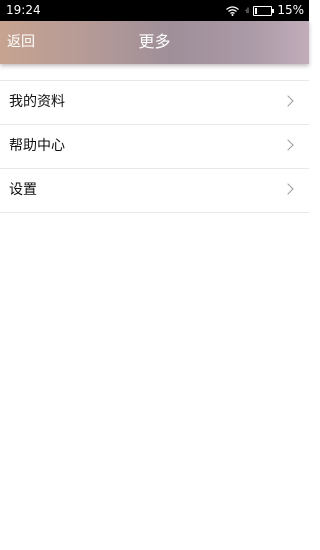 The image size is (320, 550). What do you see at coordinates (256, 10) in the screenshot?
I see `battery-level-fill` at bounding box center [256, 10].